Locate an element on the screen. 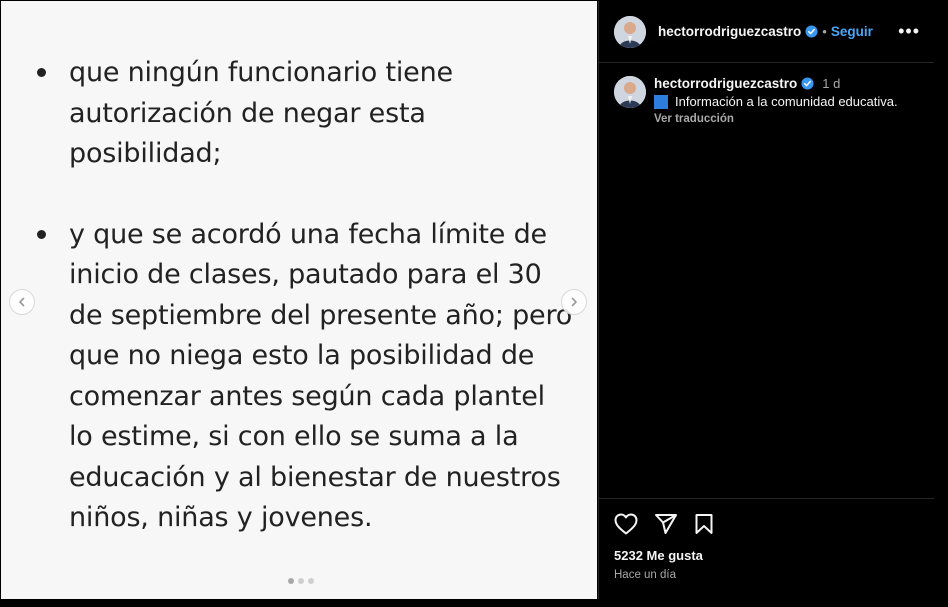  follow-button: Seguir is located at coordinates (852, 31).